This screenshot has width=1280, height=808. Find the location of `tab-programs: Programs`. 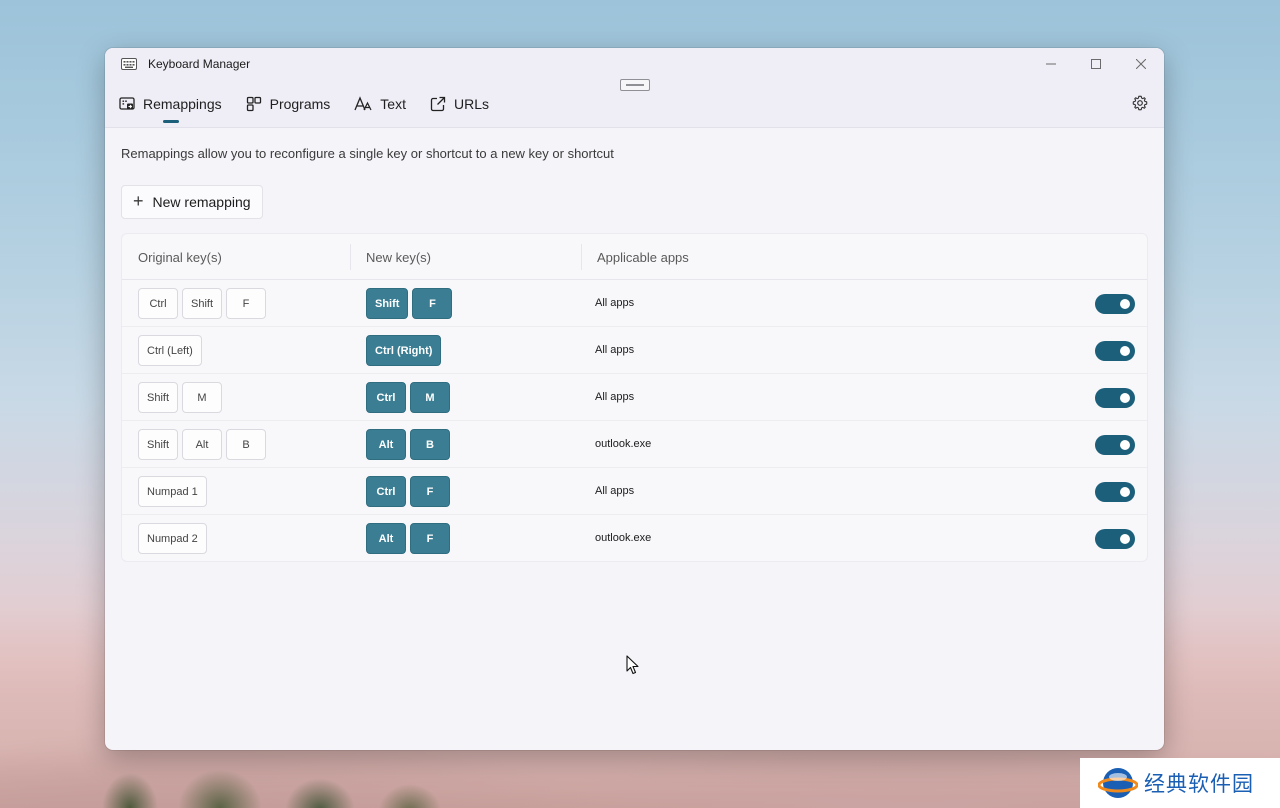

tab-programs: Programs is located at coordinates (288, 104).